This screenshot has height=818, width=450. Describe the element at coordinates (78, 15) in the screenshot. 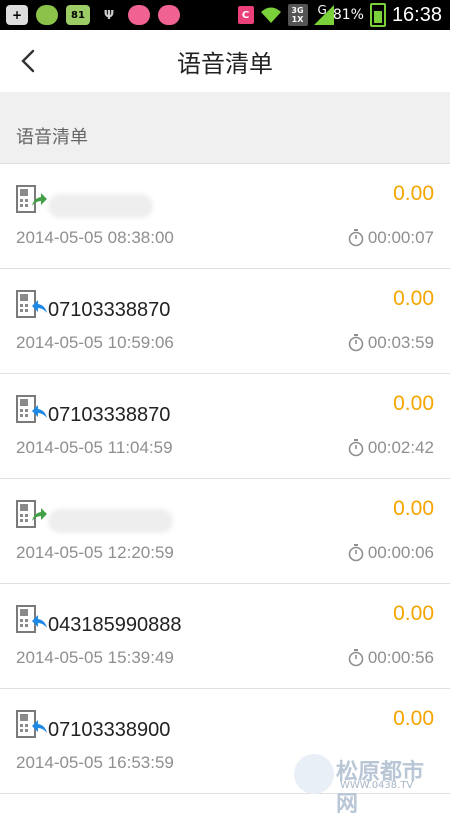

I see `battery-app-icon: 81` at that location.